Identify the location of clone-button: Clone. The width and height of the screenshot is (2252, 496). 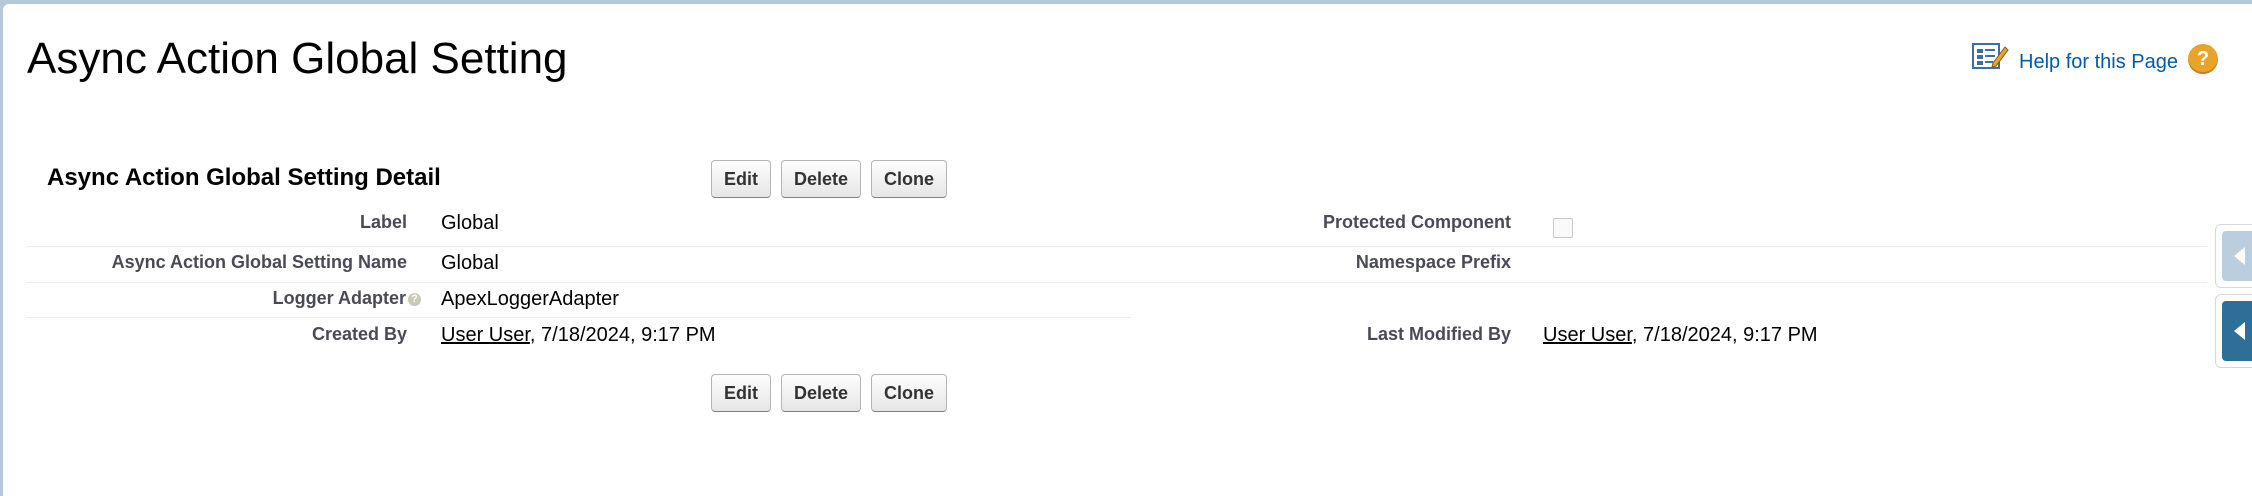
(909, 179).